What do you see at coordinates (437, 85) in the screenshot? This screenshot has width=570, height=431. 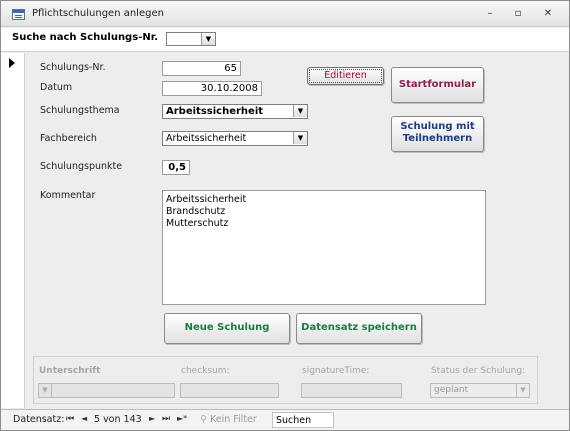 I see `startformular-button: Startformular` at bounding box center [437, 85].